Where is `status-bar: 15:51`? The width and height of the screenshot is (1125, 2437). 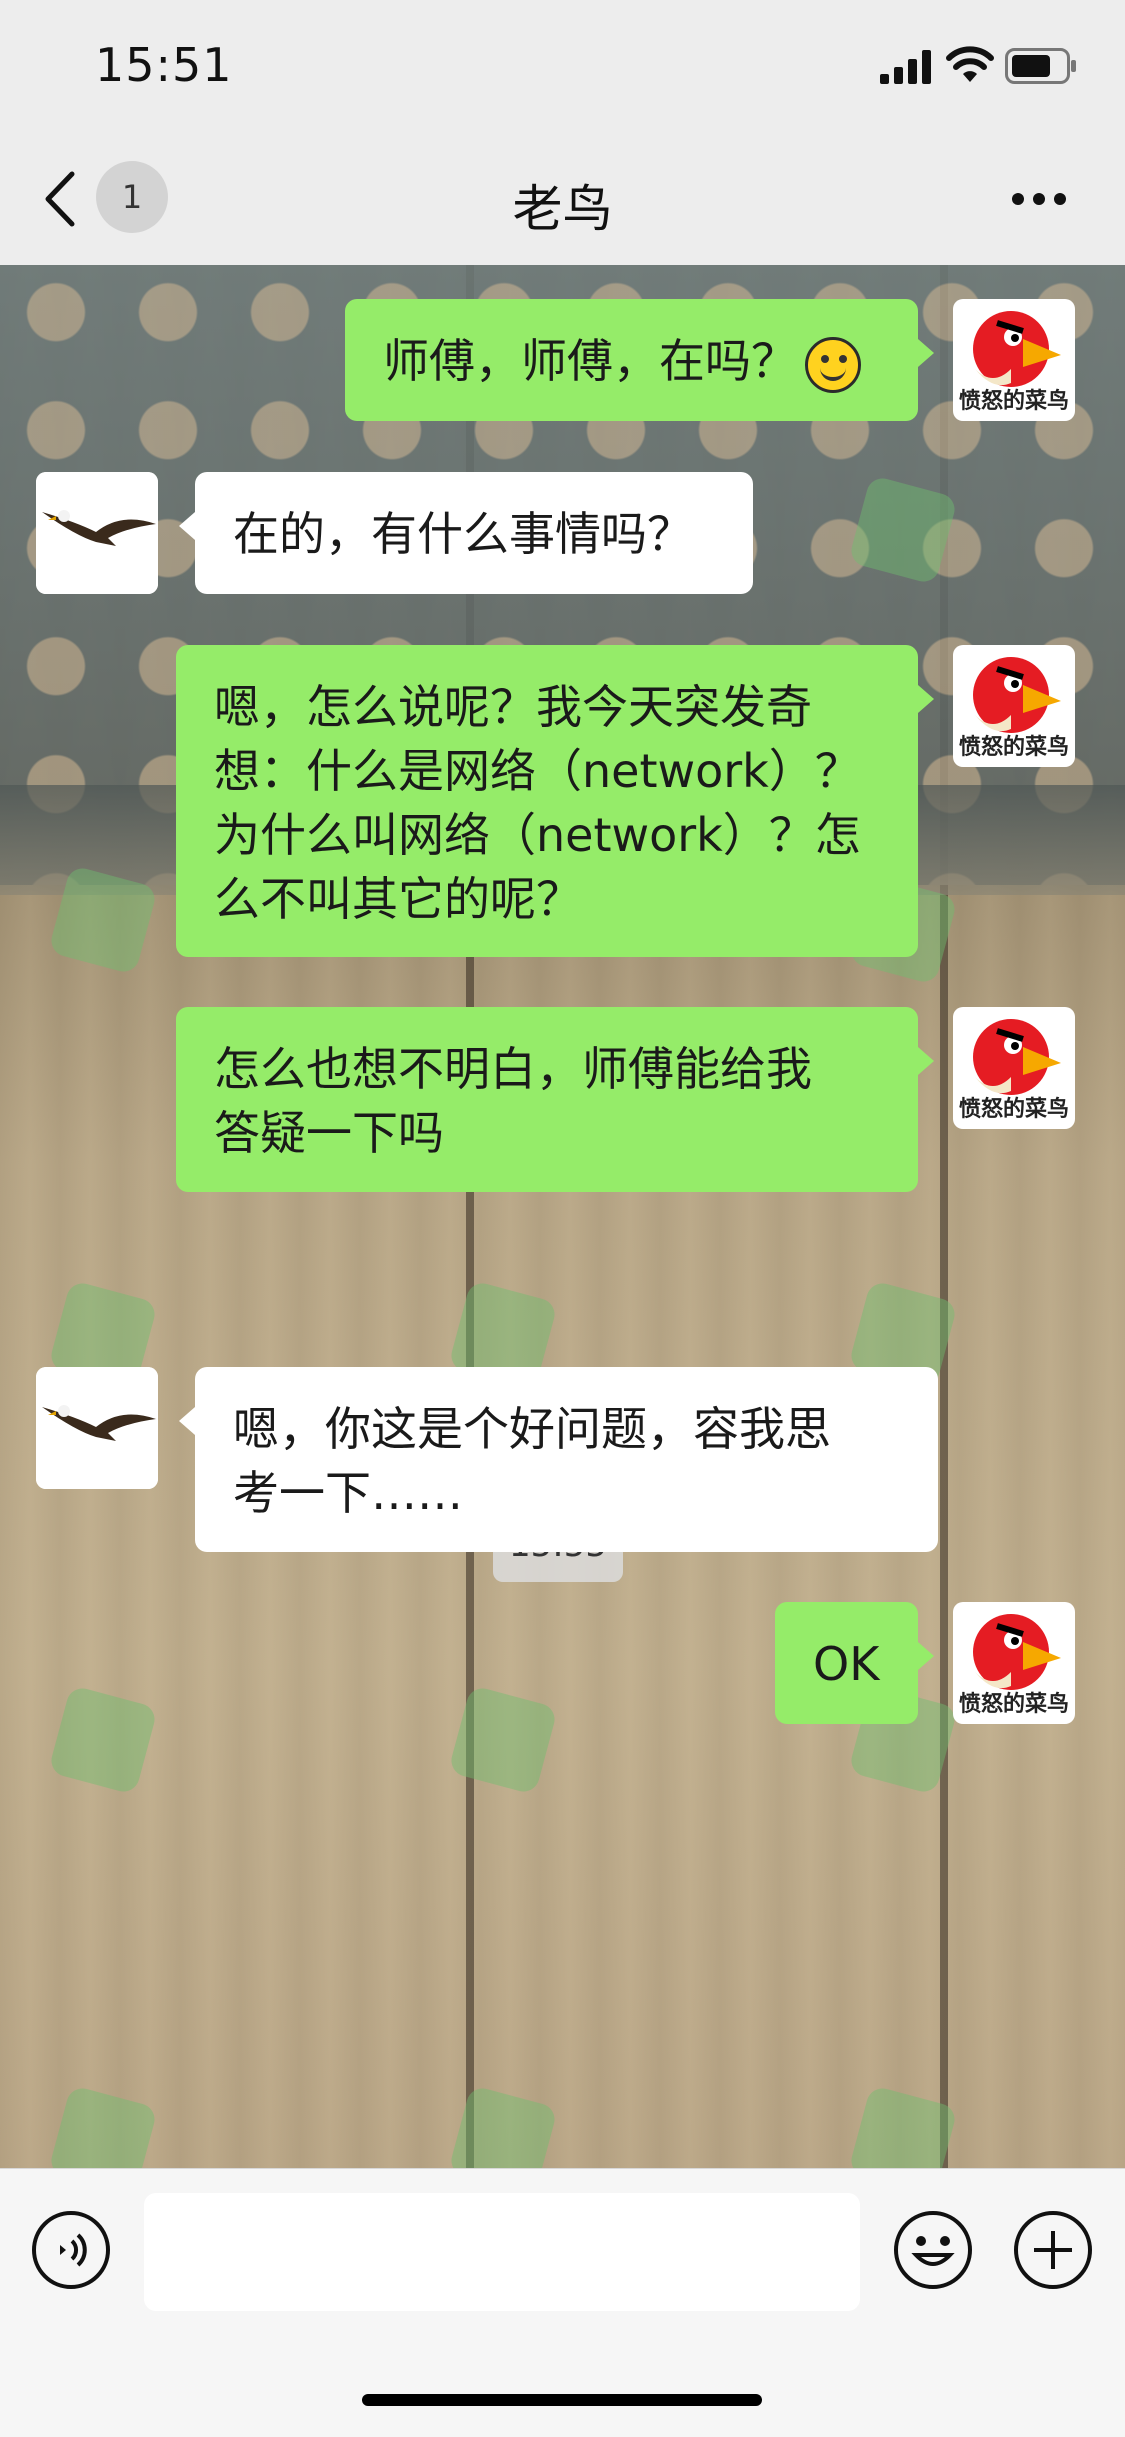 status-bar: 15:51 is located at coordinates (562, 67).